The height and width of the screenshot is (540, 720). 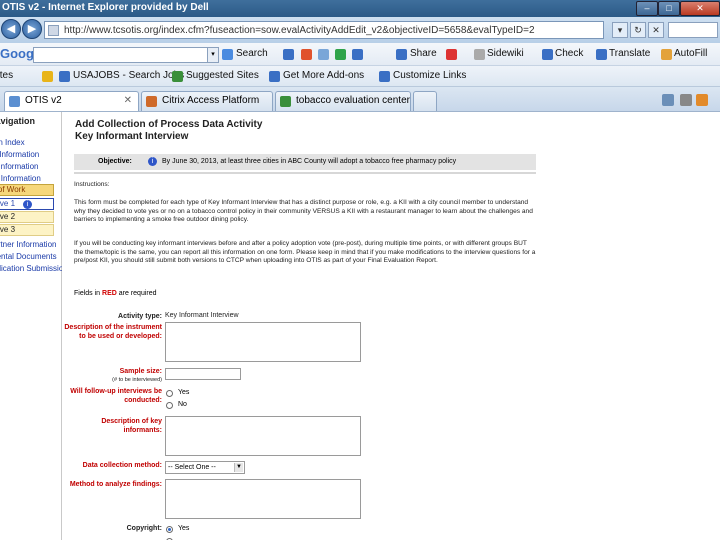 I want to click on info-icon: i, so click(x=152, y=161).